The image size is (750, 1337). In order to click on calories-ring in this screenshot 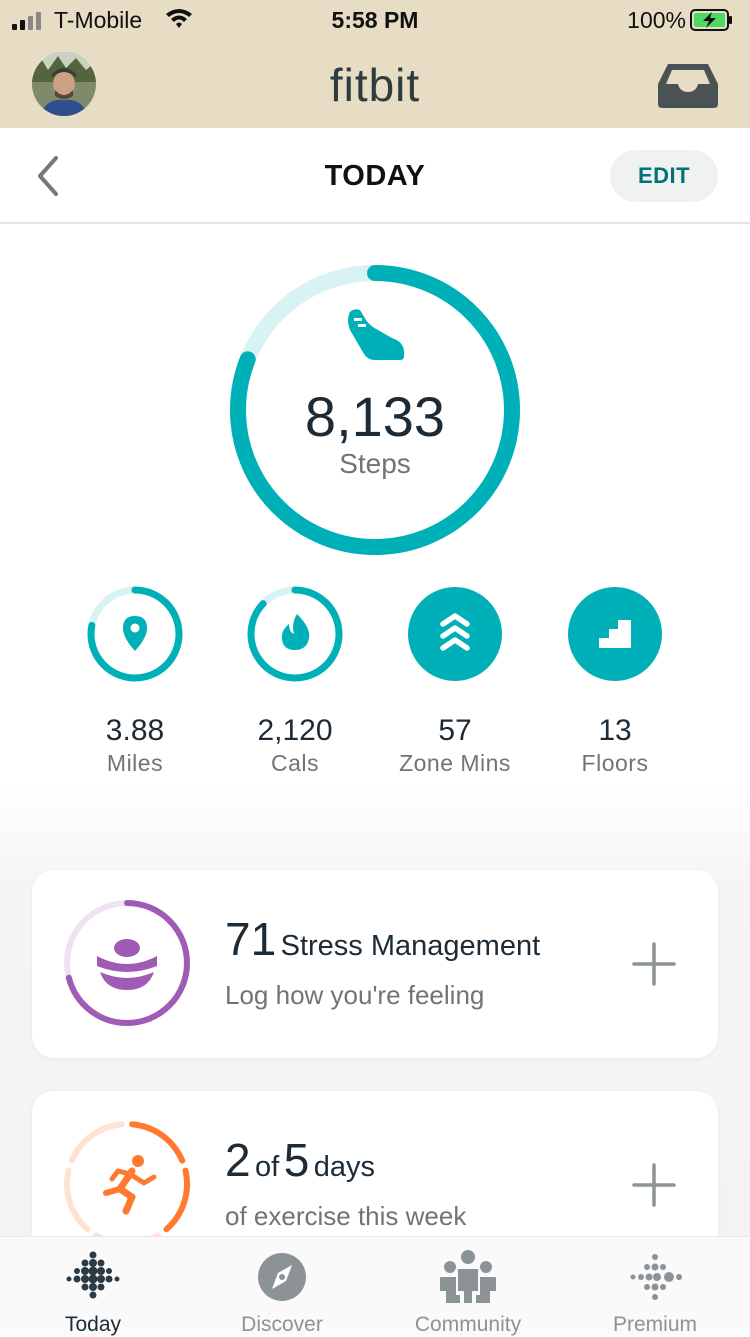, I will do `click(295, 634)`.